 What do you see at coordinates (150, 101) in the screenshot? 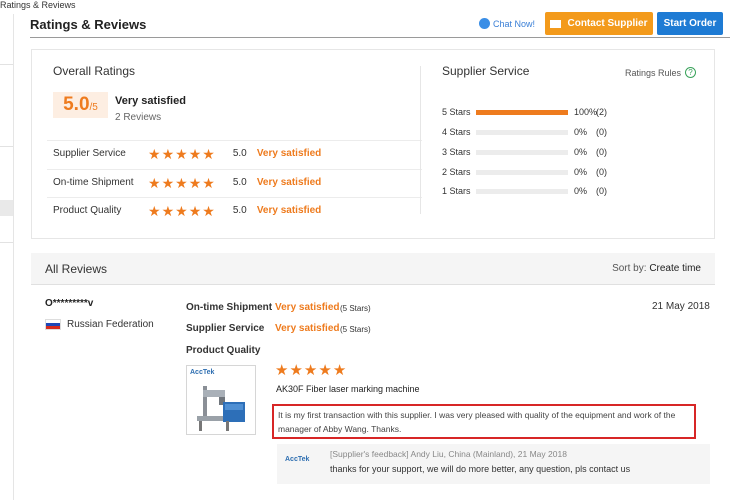
I see `overall-verdict: Very satisfied` at bounding box center [150, 101].